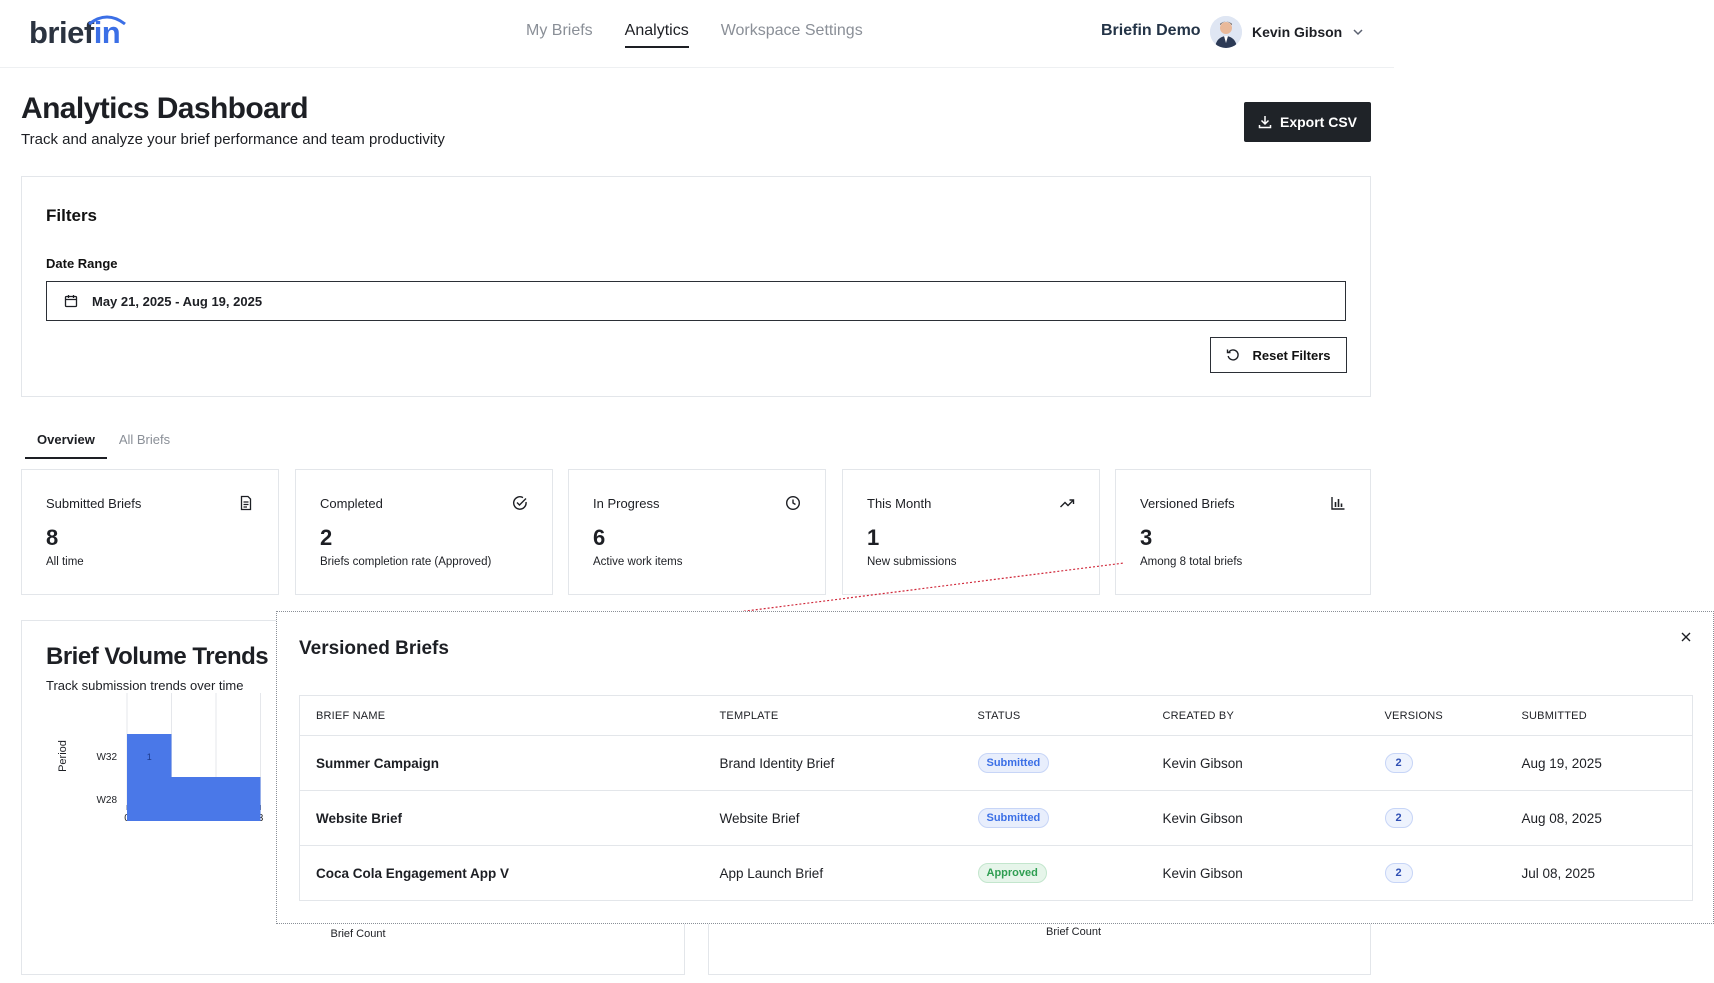 The height and width of the screenshot is (983, 1714). I want to click on stat-title: Submitted Briefs, so click(94, 503).